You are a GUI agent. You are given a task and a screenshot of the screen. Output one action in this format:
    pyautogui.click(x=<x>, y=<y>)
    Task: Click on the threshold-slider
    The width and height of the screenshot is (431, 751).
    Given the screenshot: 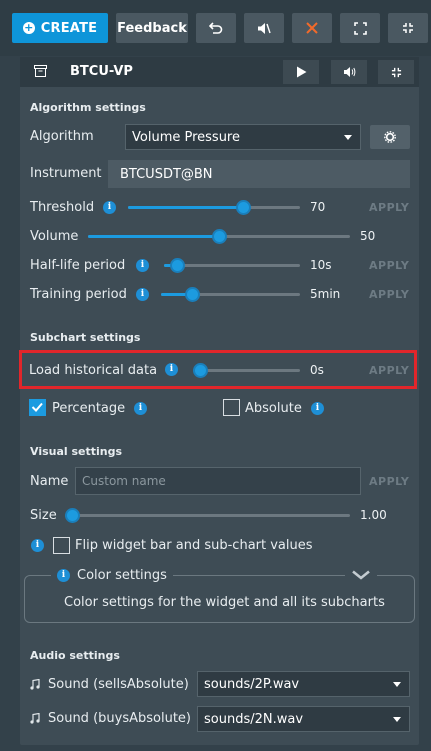 What is the action you would take?
    pyautogui.click(x=214, y=207)
    